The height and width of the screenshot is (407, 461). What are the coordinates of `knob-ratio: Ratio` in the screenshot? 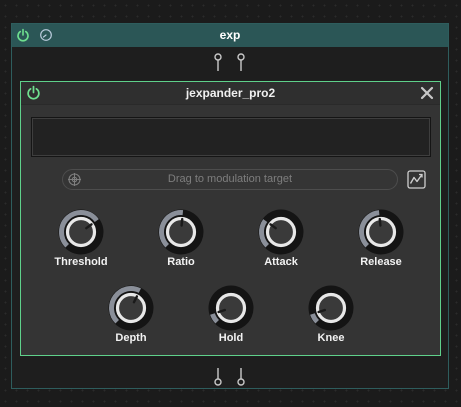 It's located at (181, 238).